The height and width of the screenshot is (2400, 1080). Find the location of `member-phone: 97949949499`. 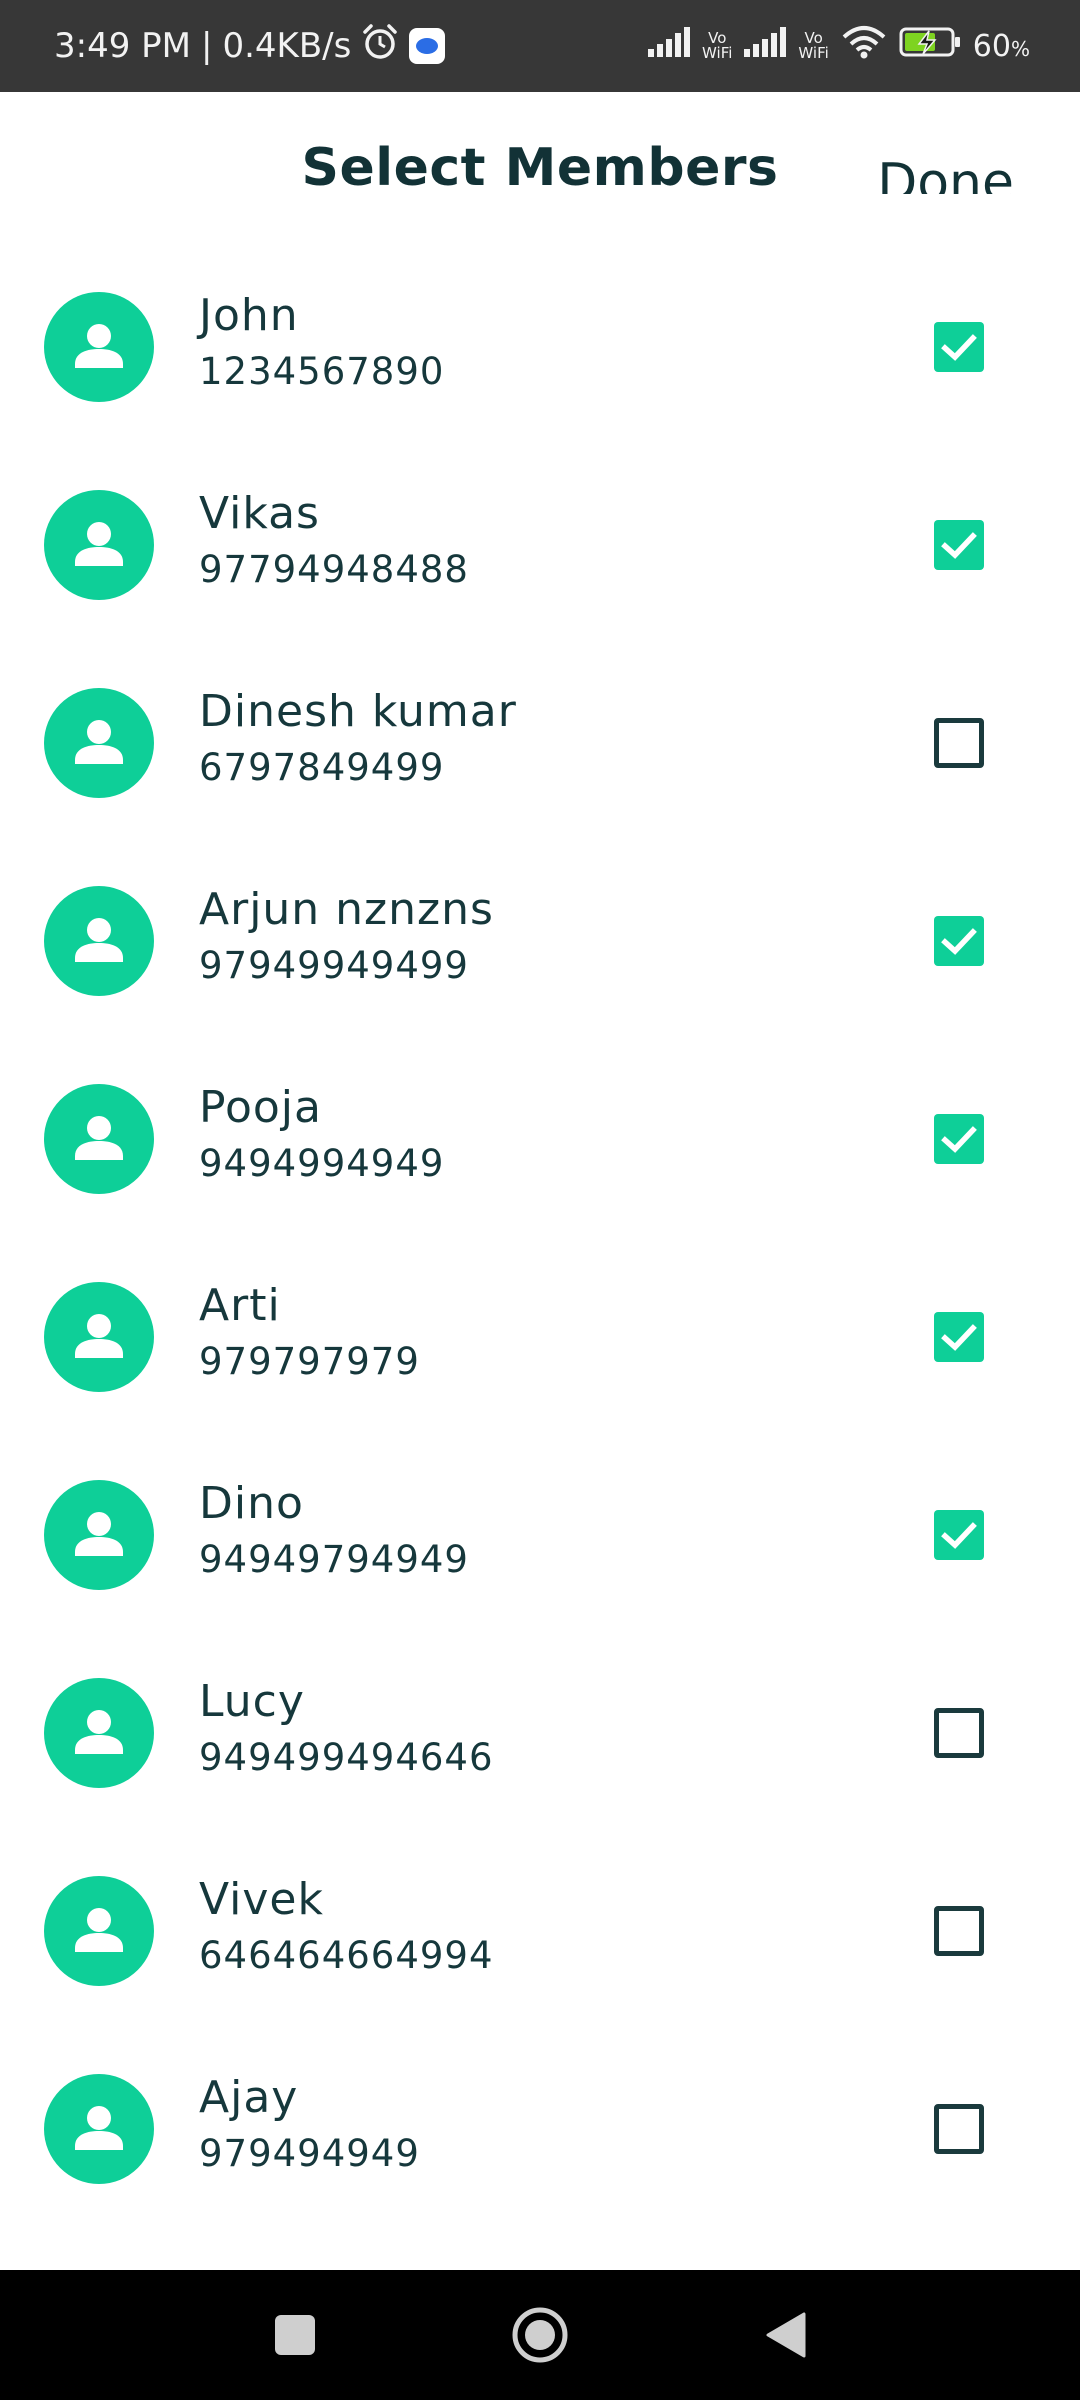

member-phone: 97949949499 is located at coordinates (334, 965).